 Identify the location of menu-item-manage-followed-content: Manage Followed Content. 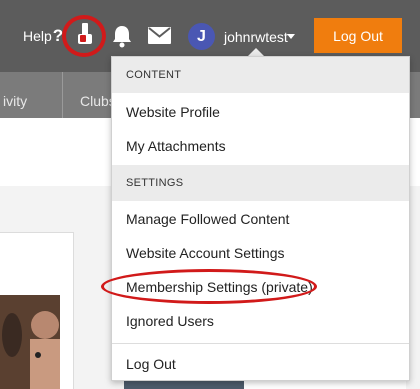
(207, 219).